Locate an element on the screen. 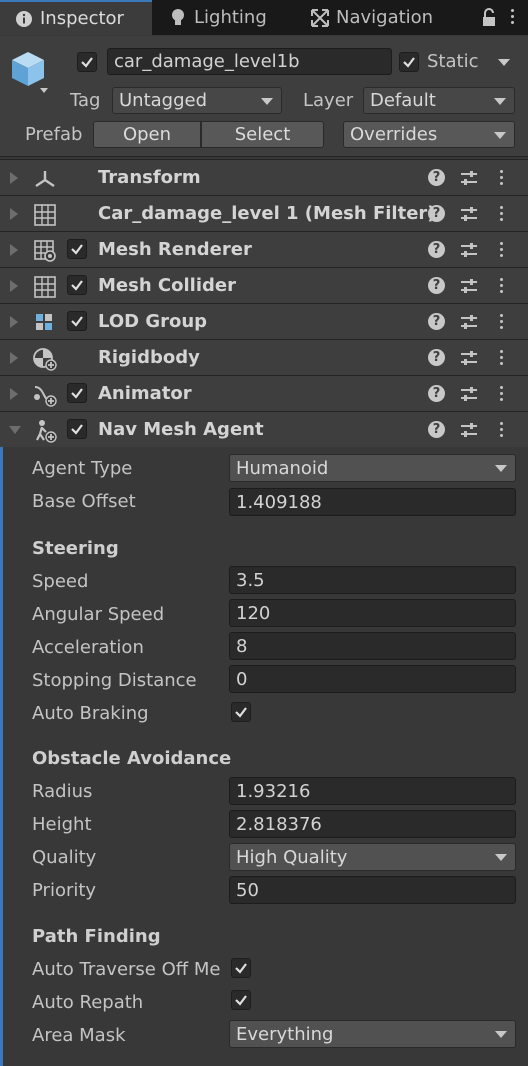 This screenshot has height=1066, width=528. gameobject-cube-icon is located at coordinates (30, 71).